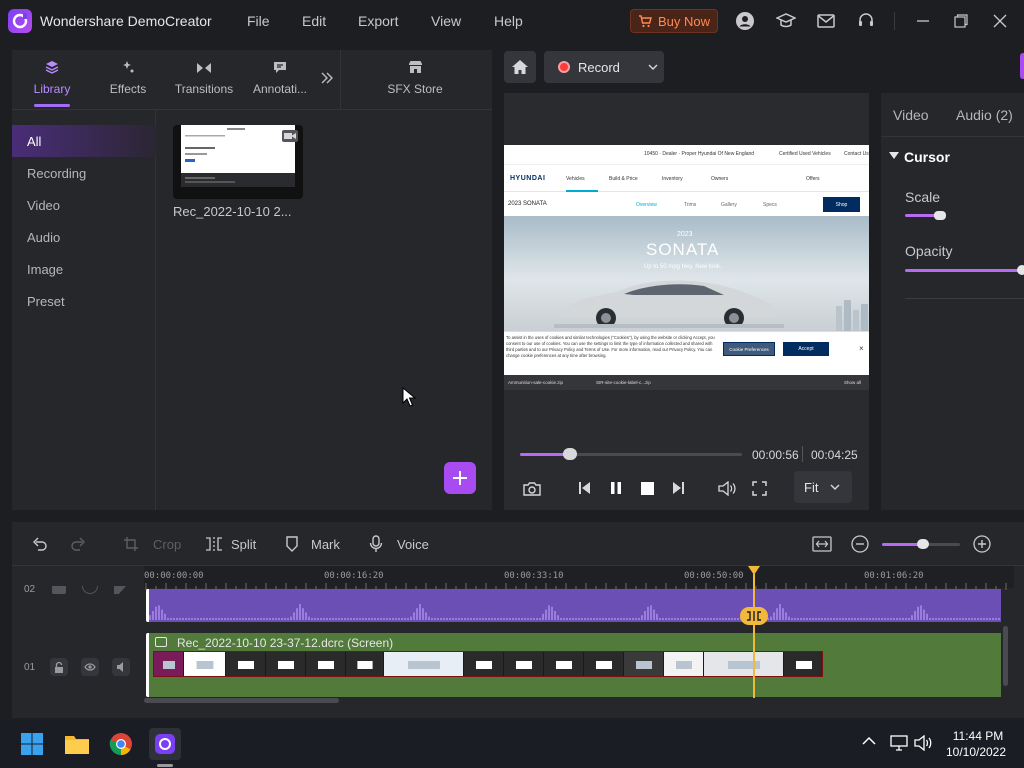 The image size is (1024, 768). What do you see at coordinates (984, 115) in the screenshot?
I see `tab-audio-properties: Audio (2)` at bounding box center [984, 115].